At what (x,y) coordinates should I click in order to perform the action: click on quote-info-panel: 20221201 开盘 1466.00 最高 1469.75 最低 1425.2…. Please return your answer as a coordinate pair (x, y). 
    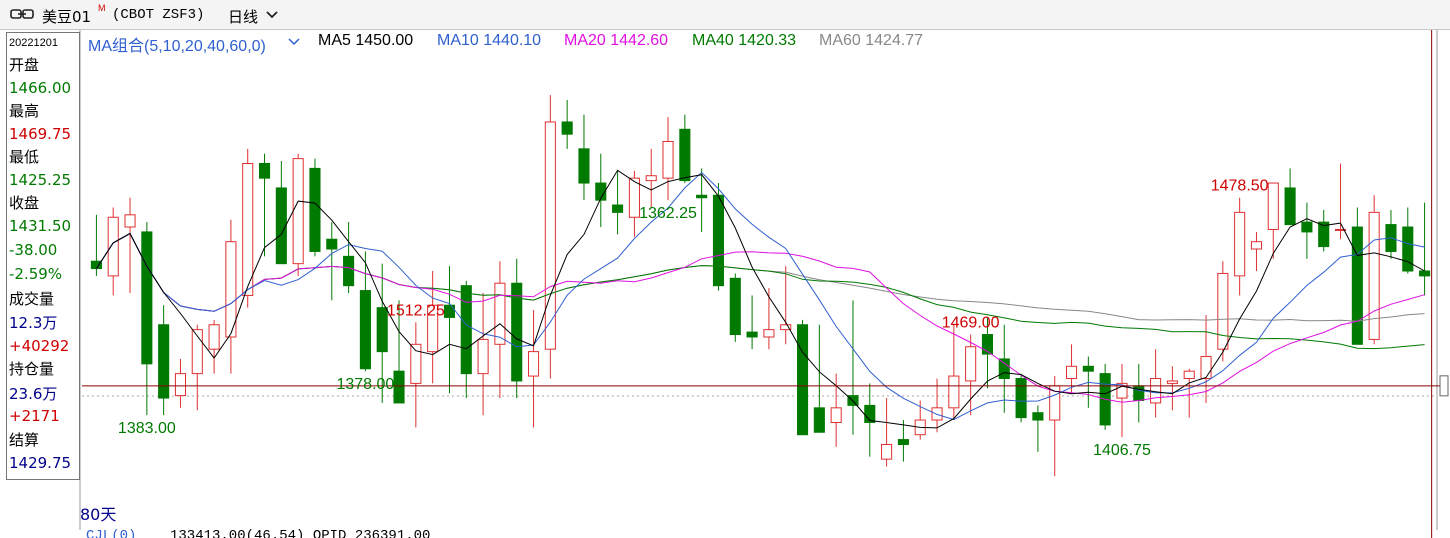
    Looking at the image, I should click on (43, 256).